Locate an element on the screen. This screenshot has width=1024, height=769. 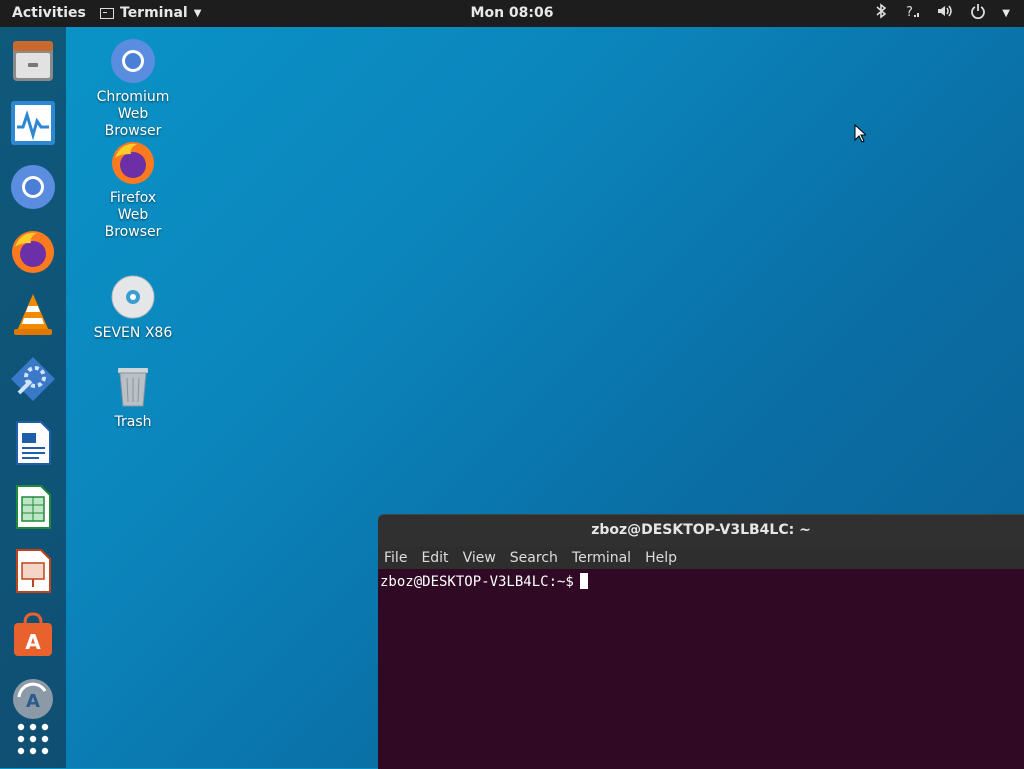
system-monitor-icon is located at coordinates (33, 123).